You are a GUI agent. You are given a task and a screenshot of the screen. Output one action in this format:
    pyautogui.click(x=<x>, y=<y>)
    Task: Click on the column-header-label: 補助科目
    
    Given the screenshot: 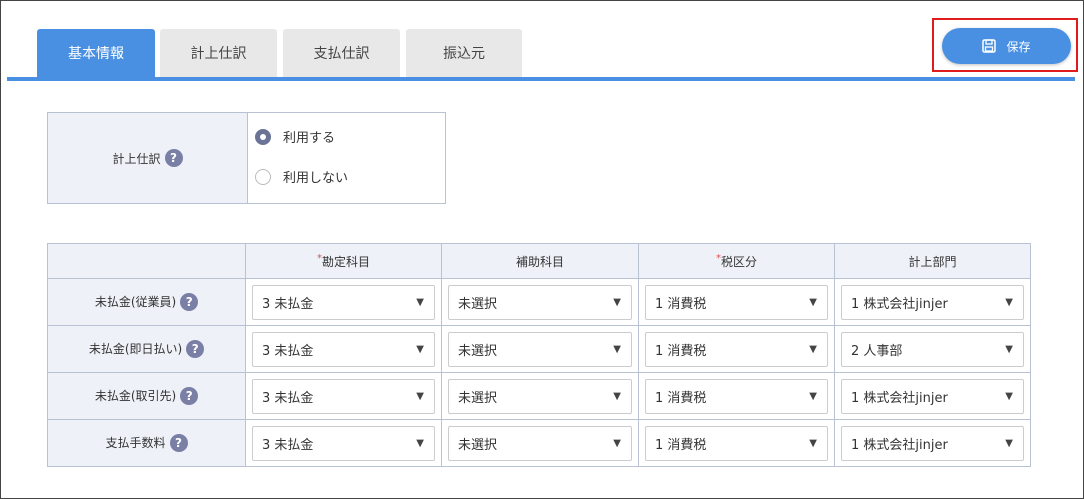 What is the action you would take?
    pyautogui.click(x=539, y=261)
    